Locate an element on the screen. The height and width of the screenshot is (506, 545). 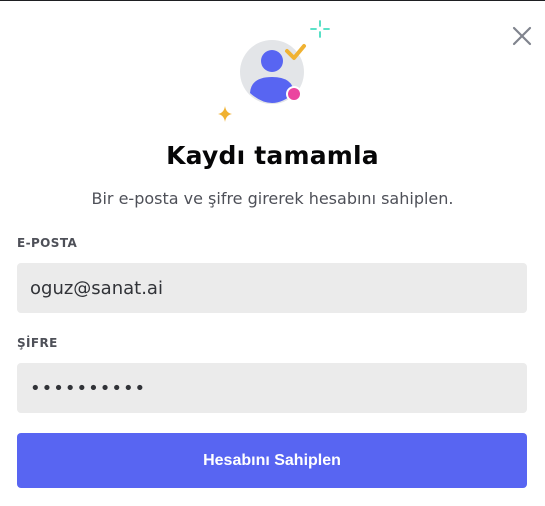
user-avatar-illustration is located at coordinates (274, 71).